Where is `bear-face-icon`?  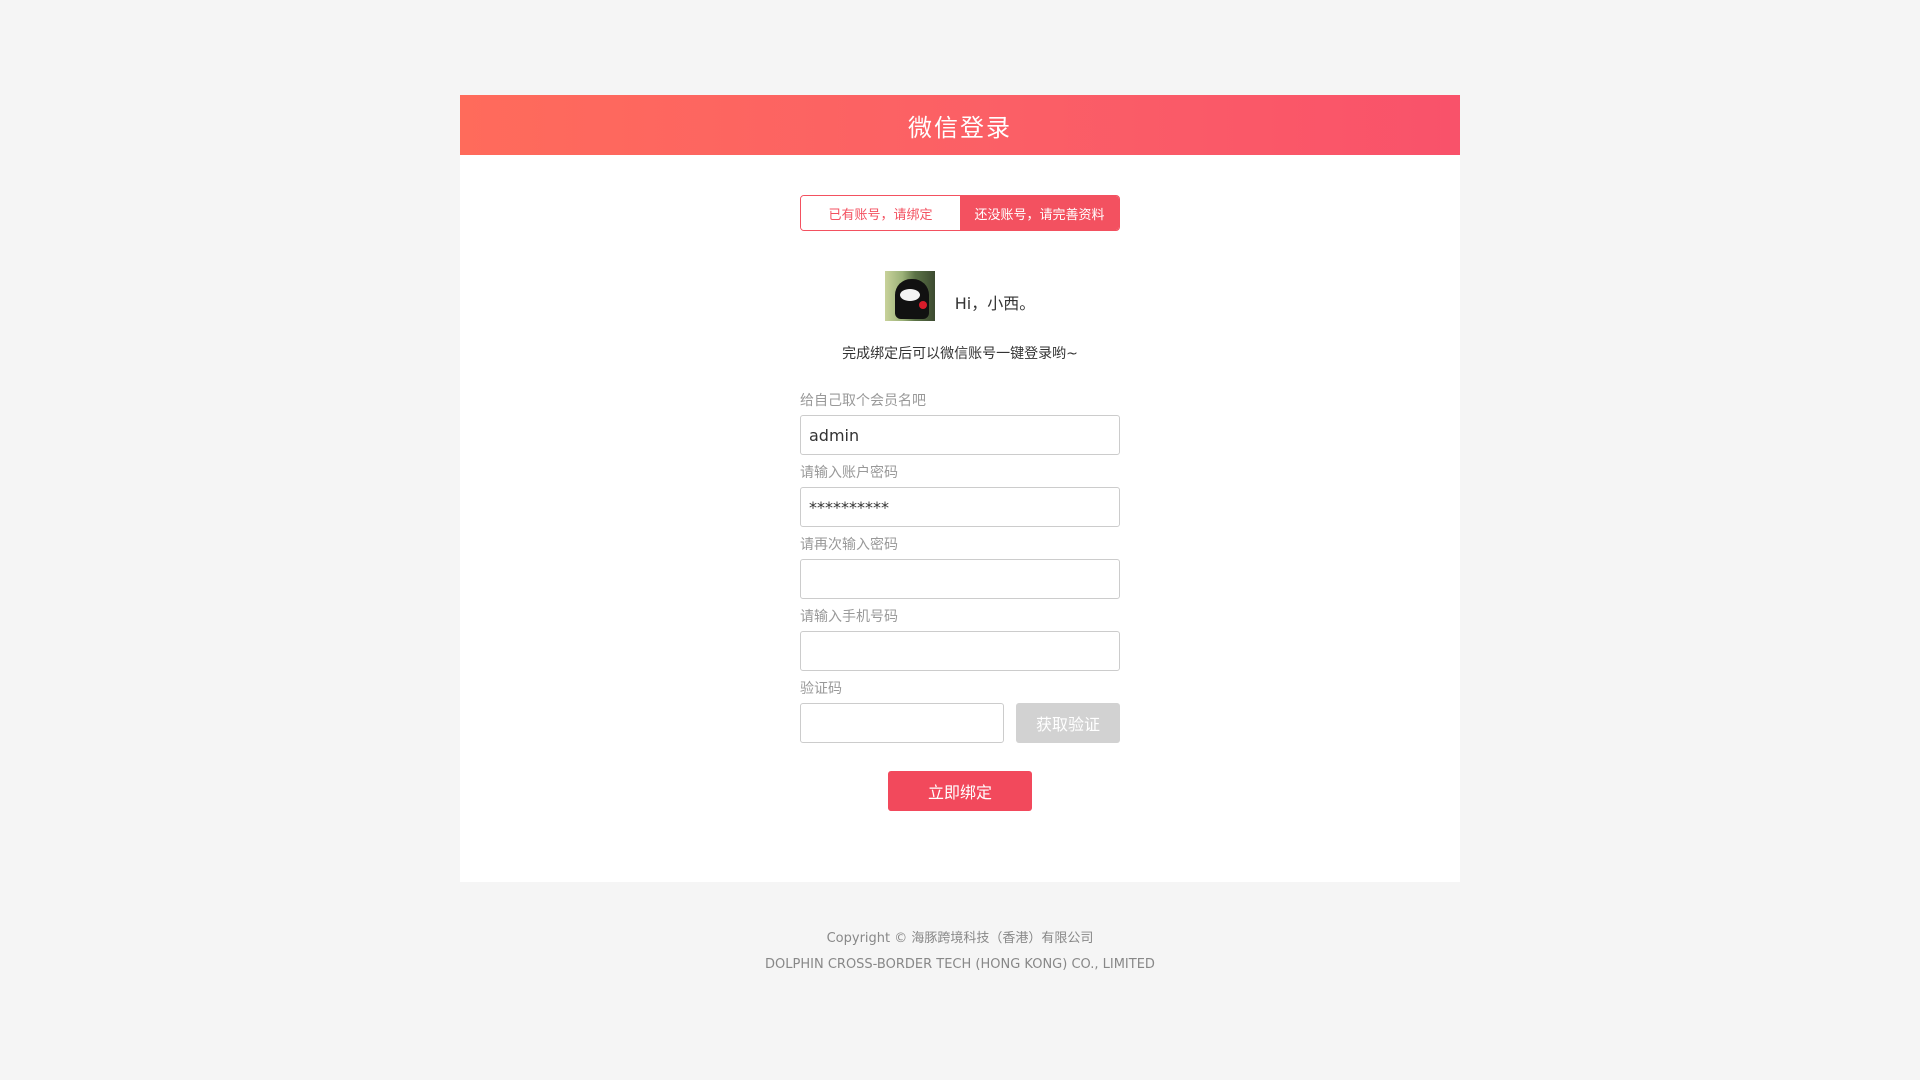 bear-face-icon is located at coordinates (909, 295).